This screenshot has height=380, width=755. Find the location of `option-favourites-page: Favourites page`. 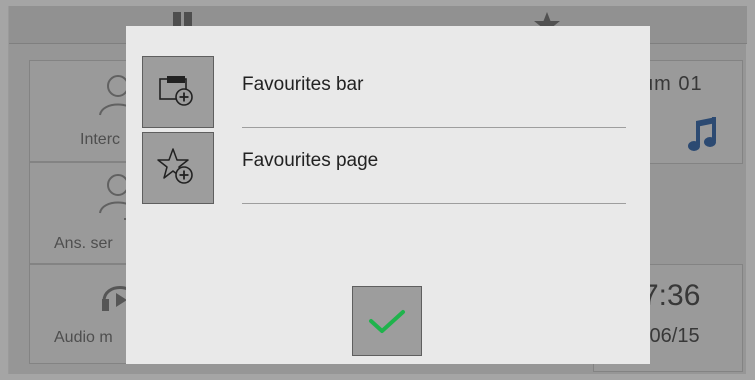

option-favourites-page: Favourites page is located at coordinates (384, 168).